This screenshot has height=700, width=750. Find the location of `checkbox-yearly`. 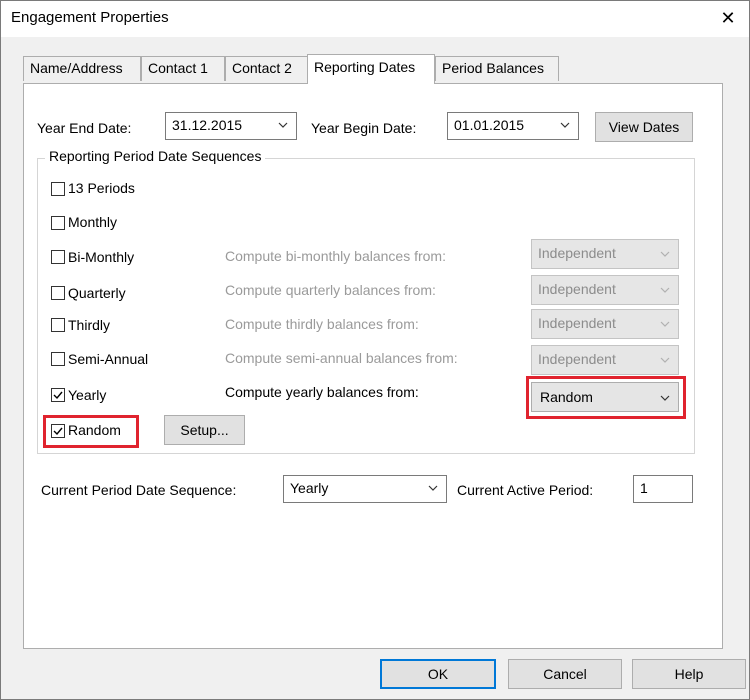

checkbox-yearly is located at coordinates (58, 395).